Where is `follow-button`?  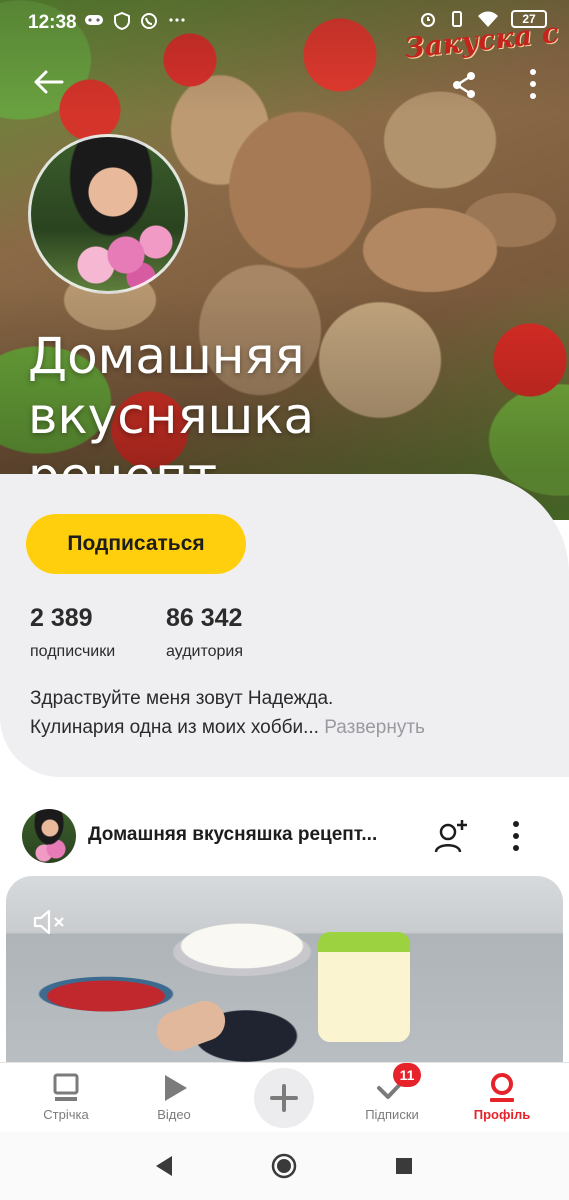 follow-button is located at coordinates (452, 836).